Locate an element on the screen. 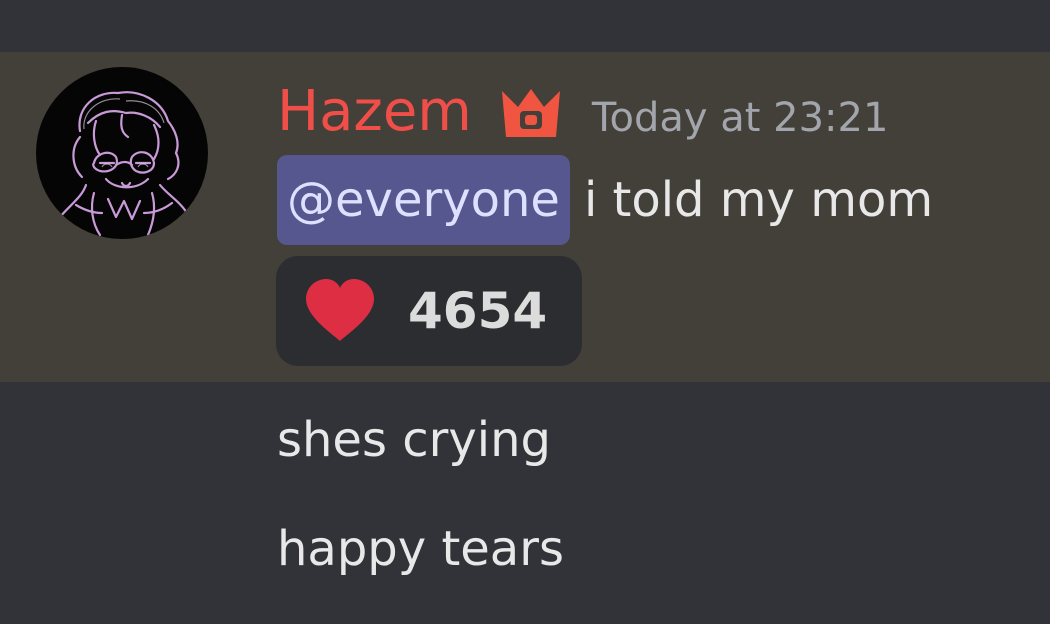 Image resolution: width=1050 pixels, height=624 pixels. top-strip is located at coordinates (525, 26).